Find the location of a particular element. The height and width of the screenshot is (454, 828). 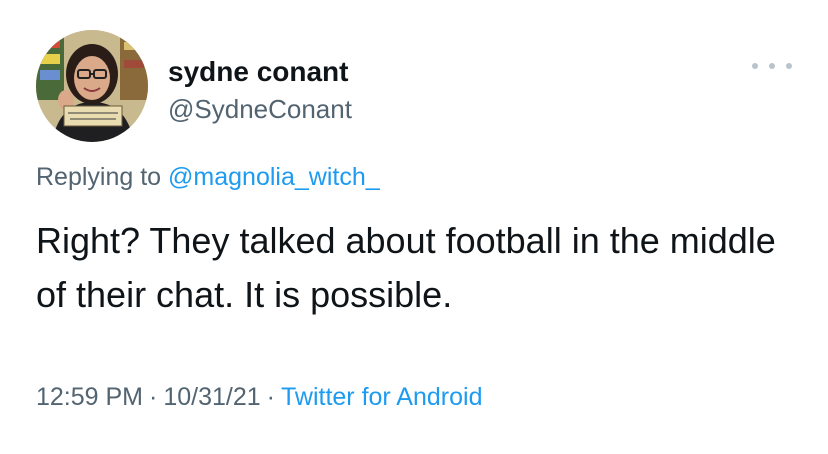

author-name: sydne conant is located at coordinates (258, 72).